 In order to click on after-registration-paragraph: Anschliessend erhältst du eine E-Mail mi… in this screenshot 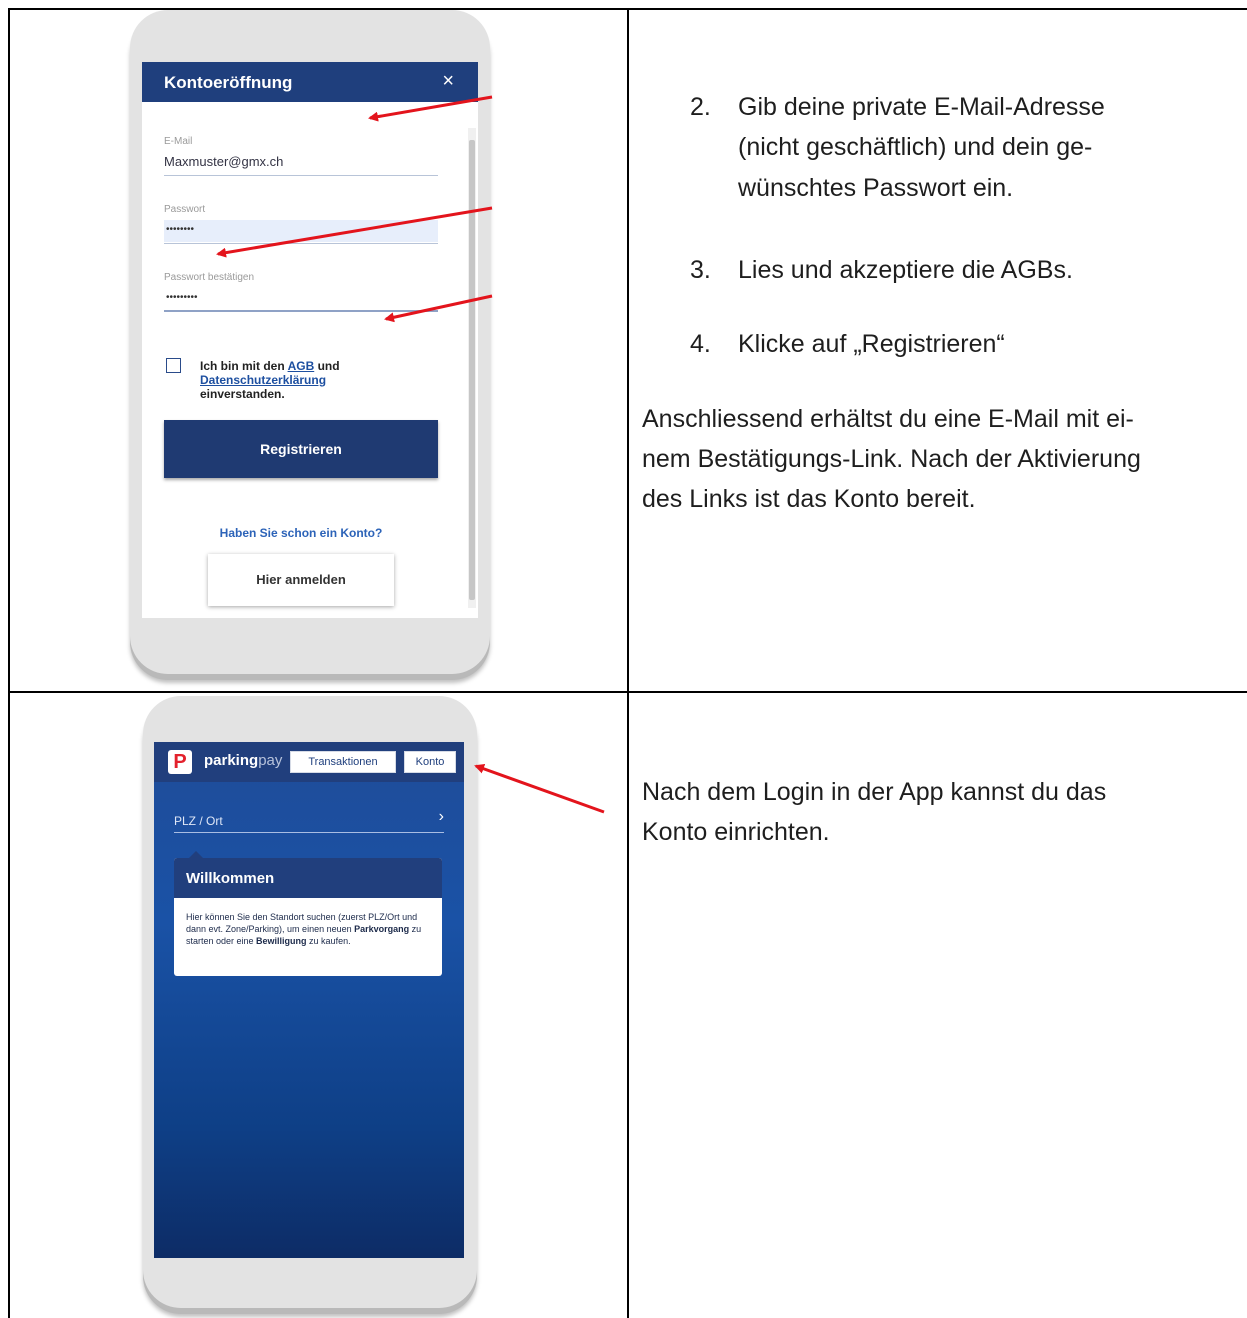, I will do `click(937, 459)`.